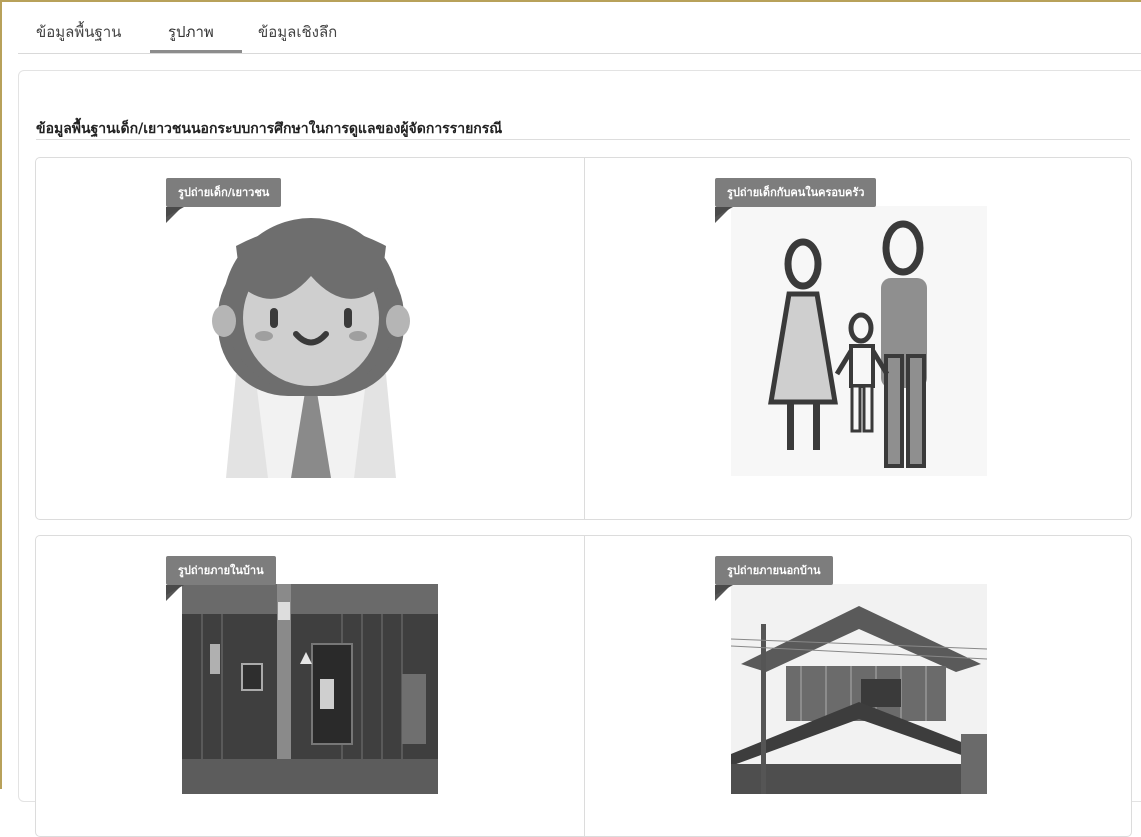  What do you see at coordinates (191, 32) in the screenshot?
I see `tab-photos: รูปภาพ` at bounding box center [191, 32].